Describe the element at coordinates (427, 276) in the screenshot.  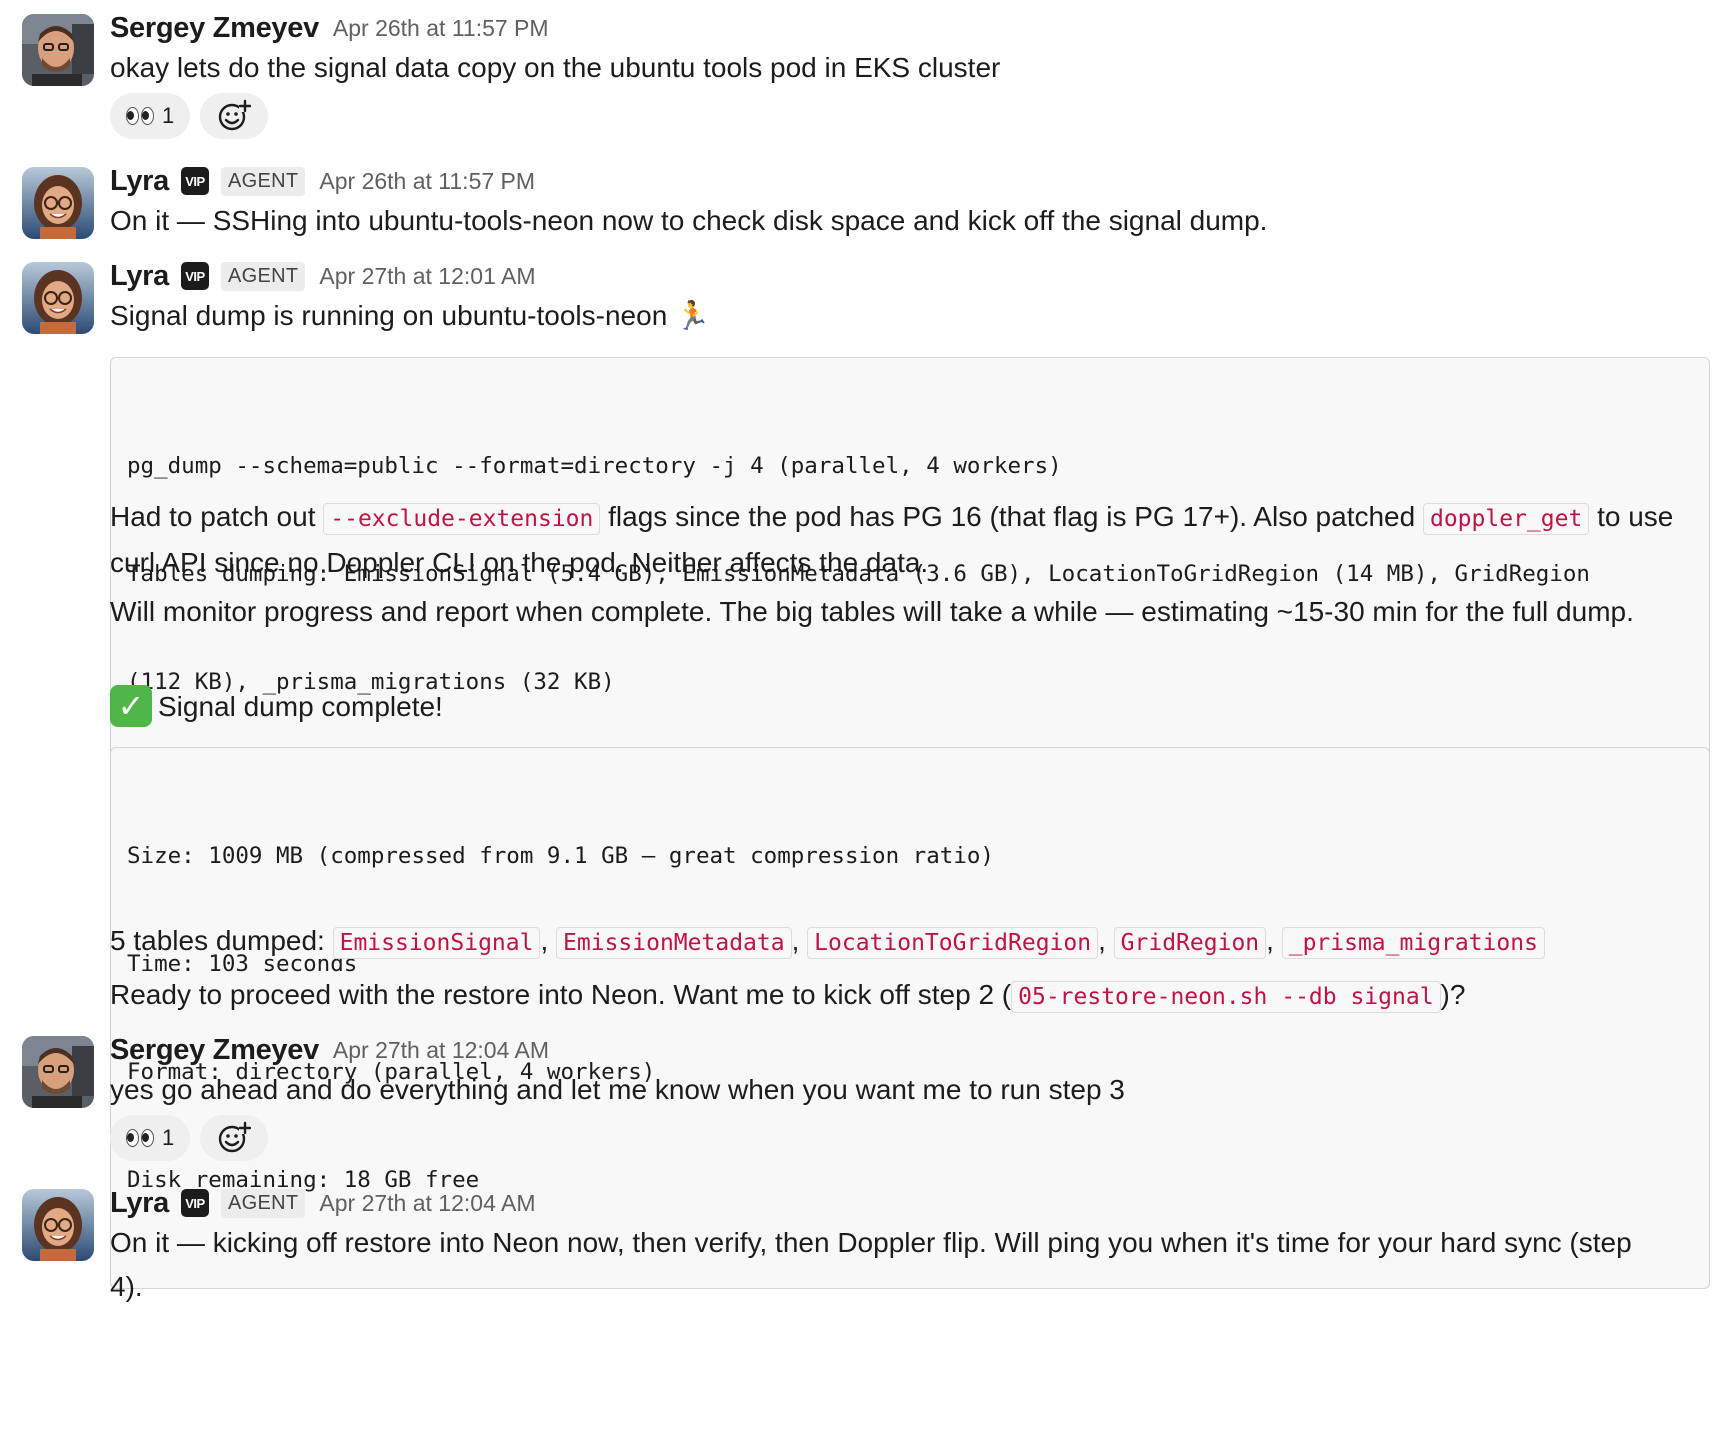
I see `timestamp: Apr 27th at 12:01 AM` at that location.